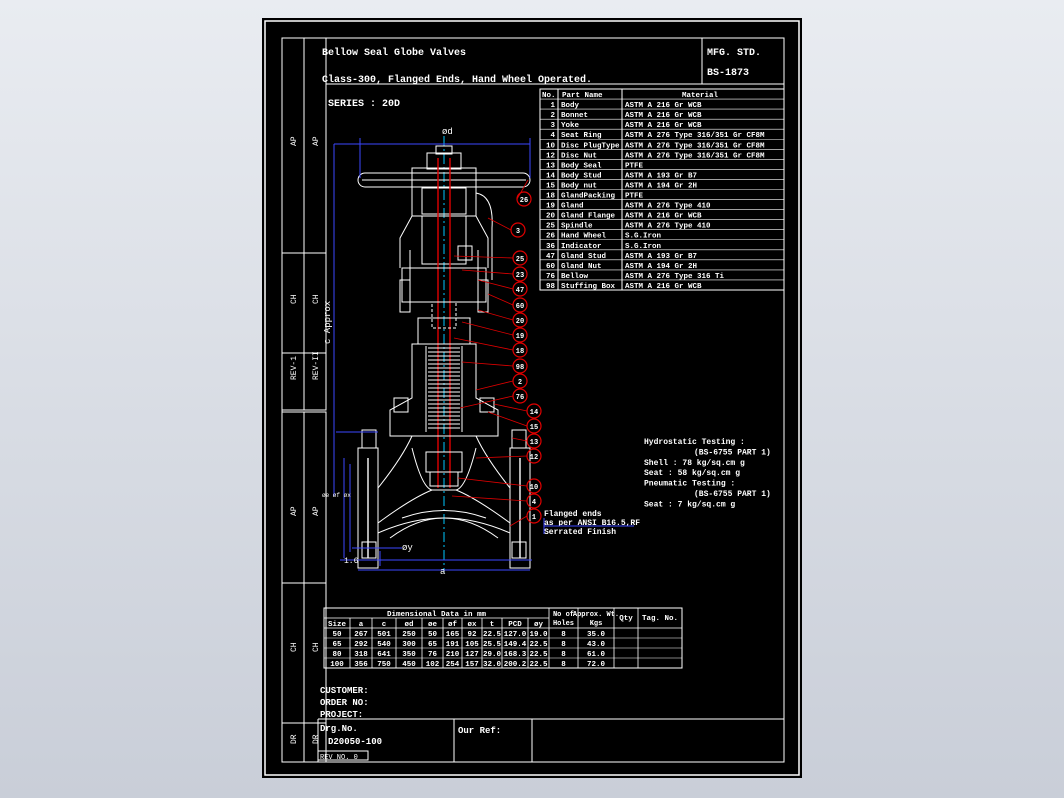  What do you see at coordinates (447, 132) in the screenshot?
I see `od-label: ød` at bounding box center [447, 132].